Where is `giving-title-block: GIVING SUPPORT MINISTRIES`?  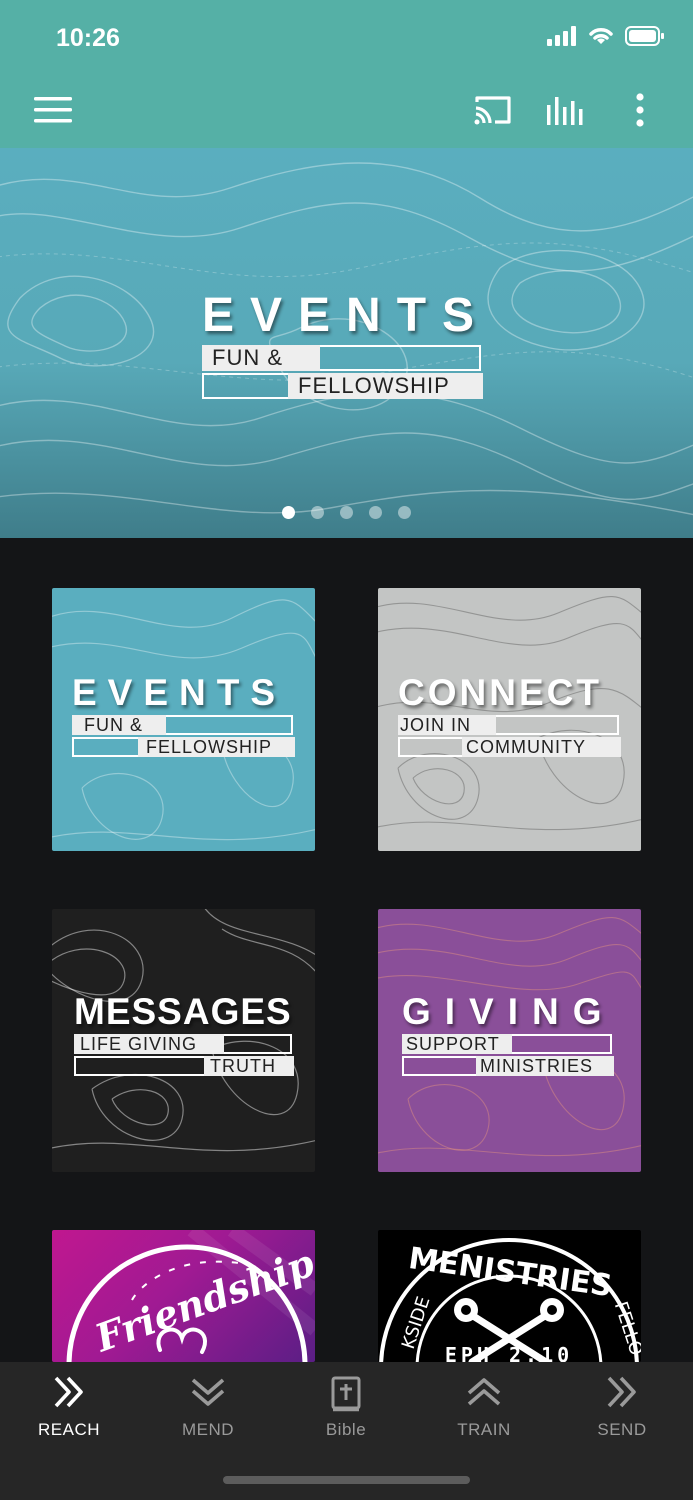
giving-title-block: GIVING SUPPORT MINISTRIES is located at coordinates (508, 1033).